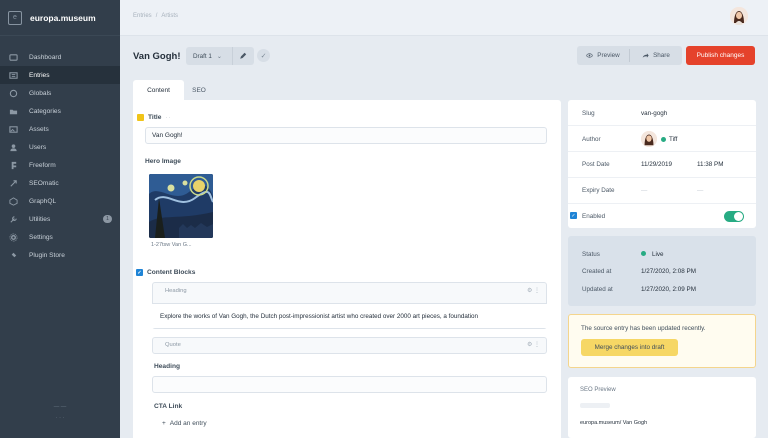 This screenshot has height=438, width=768. I want to click on check-icon: ✓, so click(263, 56).